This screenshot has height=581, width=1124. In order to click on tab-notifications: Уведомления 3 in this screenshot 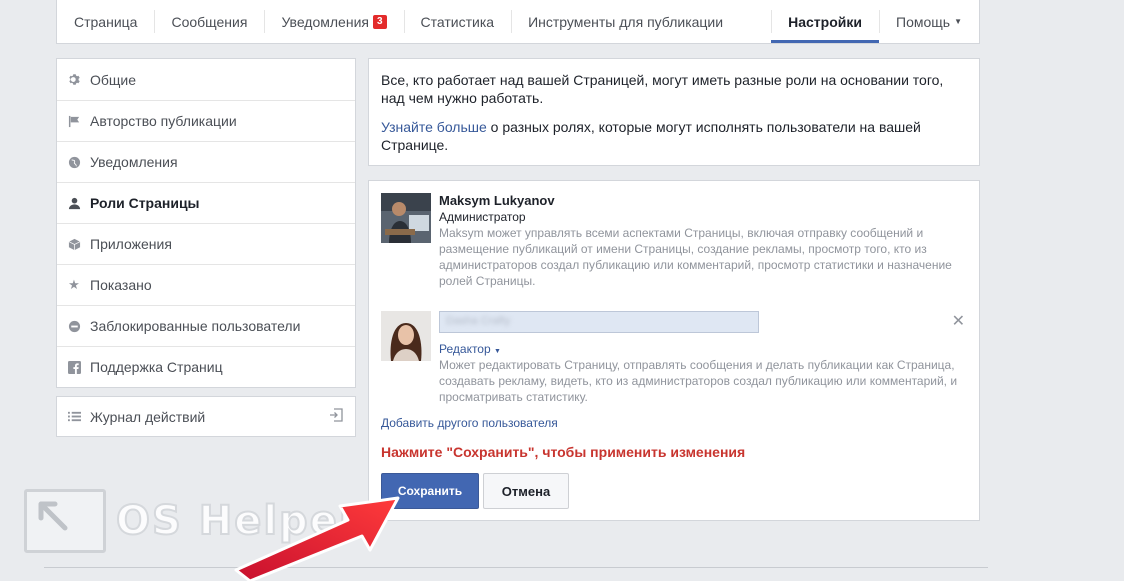, I will do `click(333, 21)`.